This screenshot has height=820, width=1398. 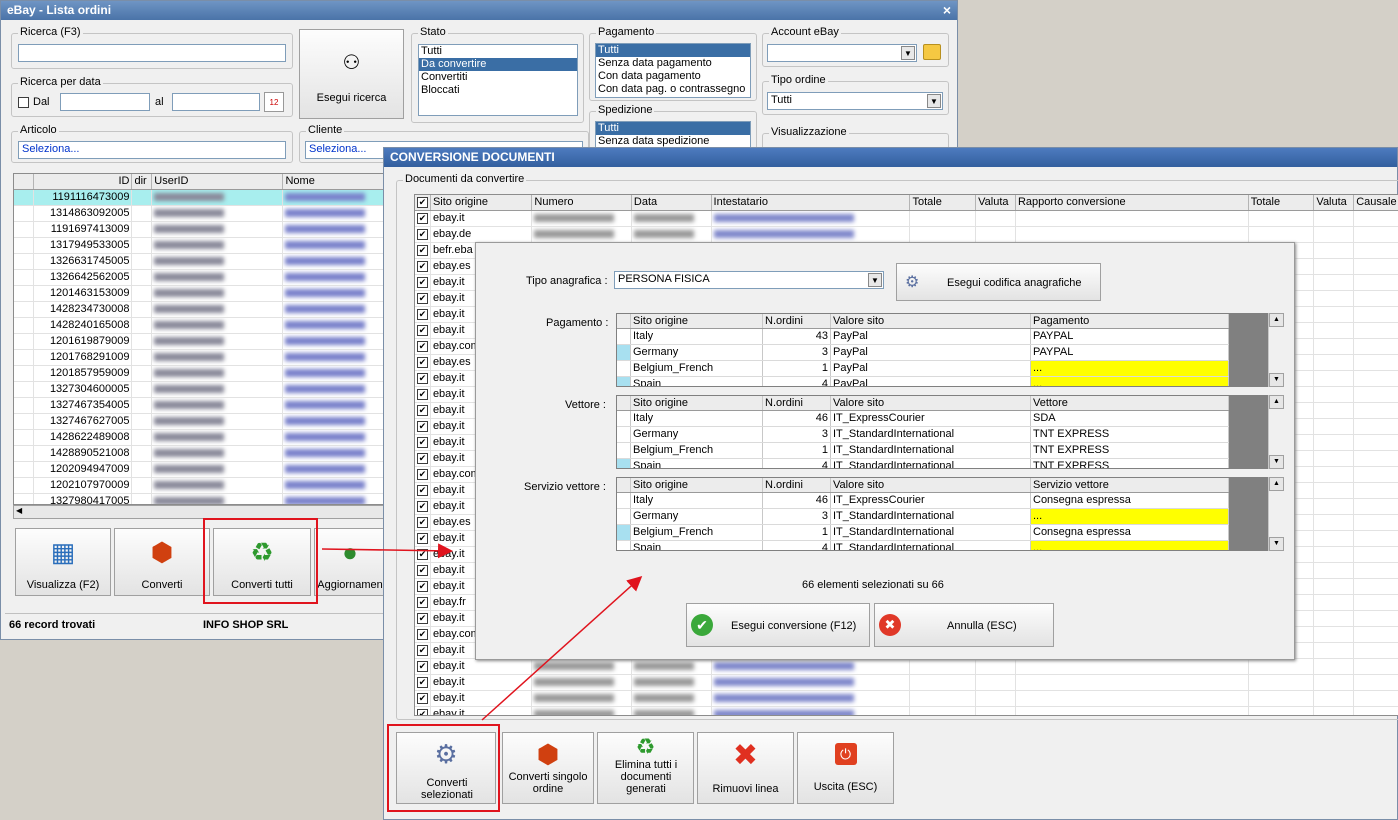 What do you see at coordinates (582, 202) in the screenshot?
I see `col-numero: Numero` at bounding box center [582, 202].